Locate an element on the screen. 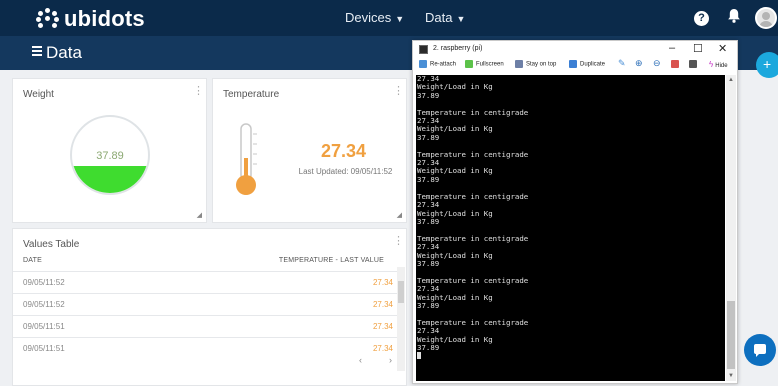 The image size is (778, 386). stay-on-top-icon is located at coordinates (519, 64).